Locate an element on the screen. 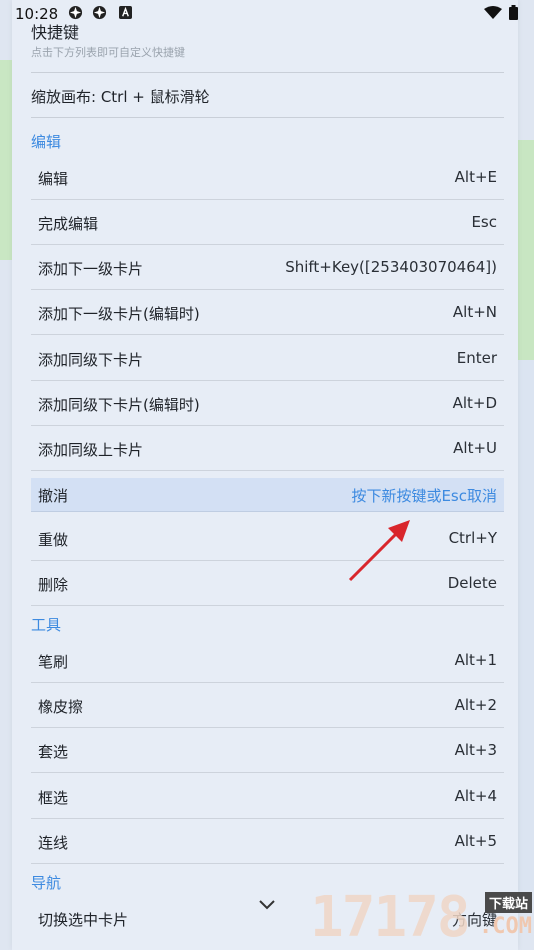 This screenshot has height=950, width=534. shortcut-row-undo-recording: 撤消 按下新按键或Esc取消 is located at coordinates (267, 495).